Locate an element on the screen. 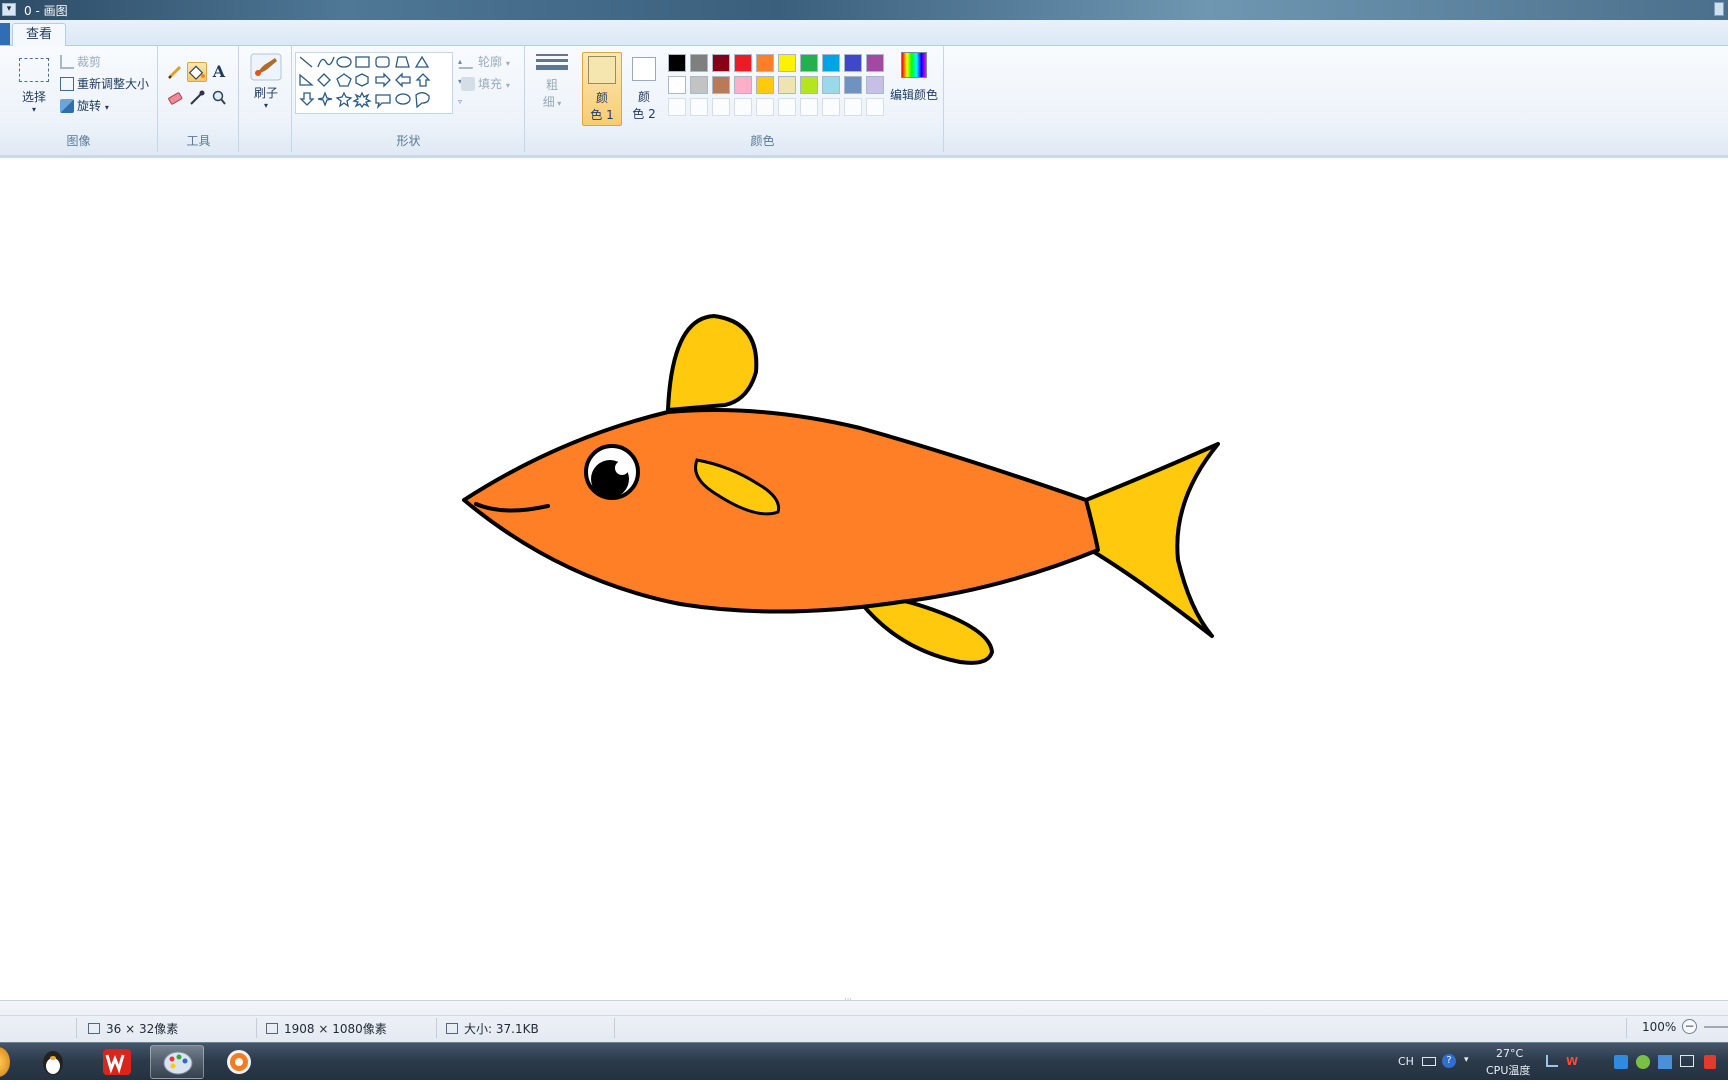 The height and width of the screenshot is (1083, 1728). text-icon: A is located at coordinates (219, 71).